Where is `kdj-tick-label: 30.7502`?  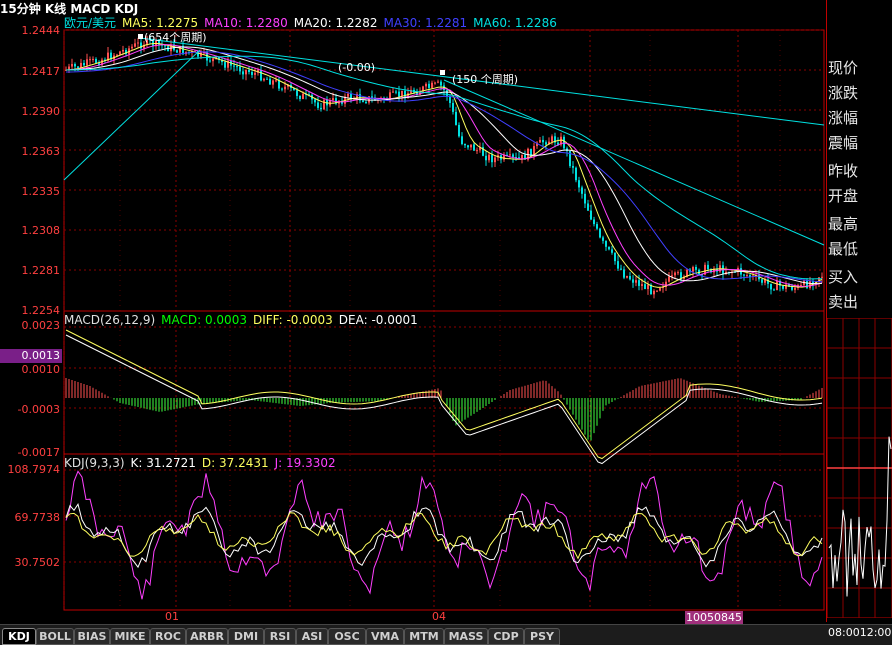 kdj-tick-label: 30.7502 is located at coordinates (37, 562).